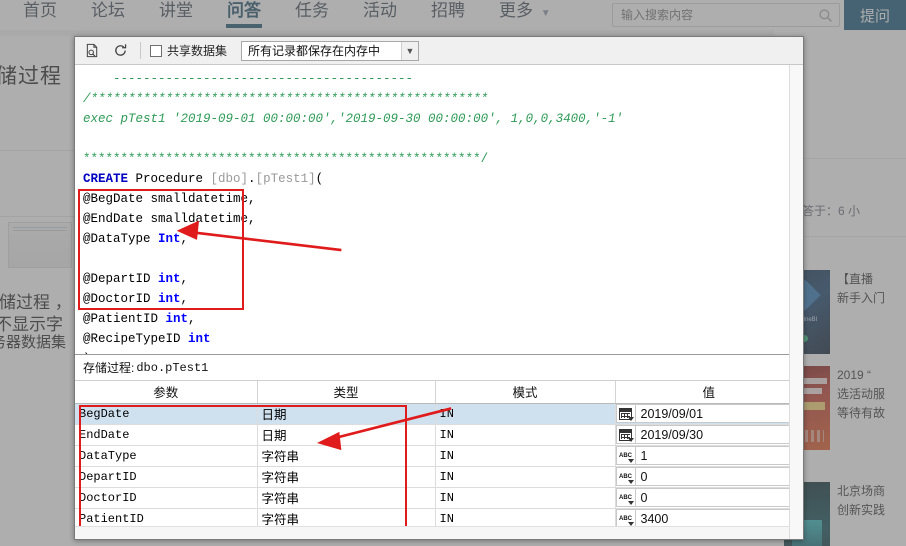 The height and width of the screenshot is (546, 906). Describe the element at coordinates (197, 51) in the screenshot. I see `shared-dataset-label: 共享数据集` at that location.